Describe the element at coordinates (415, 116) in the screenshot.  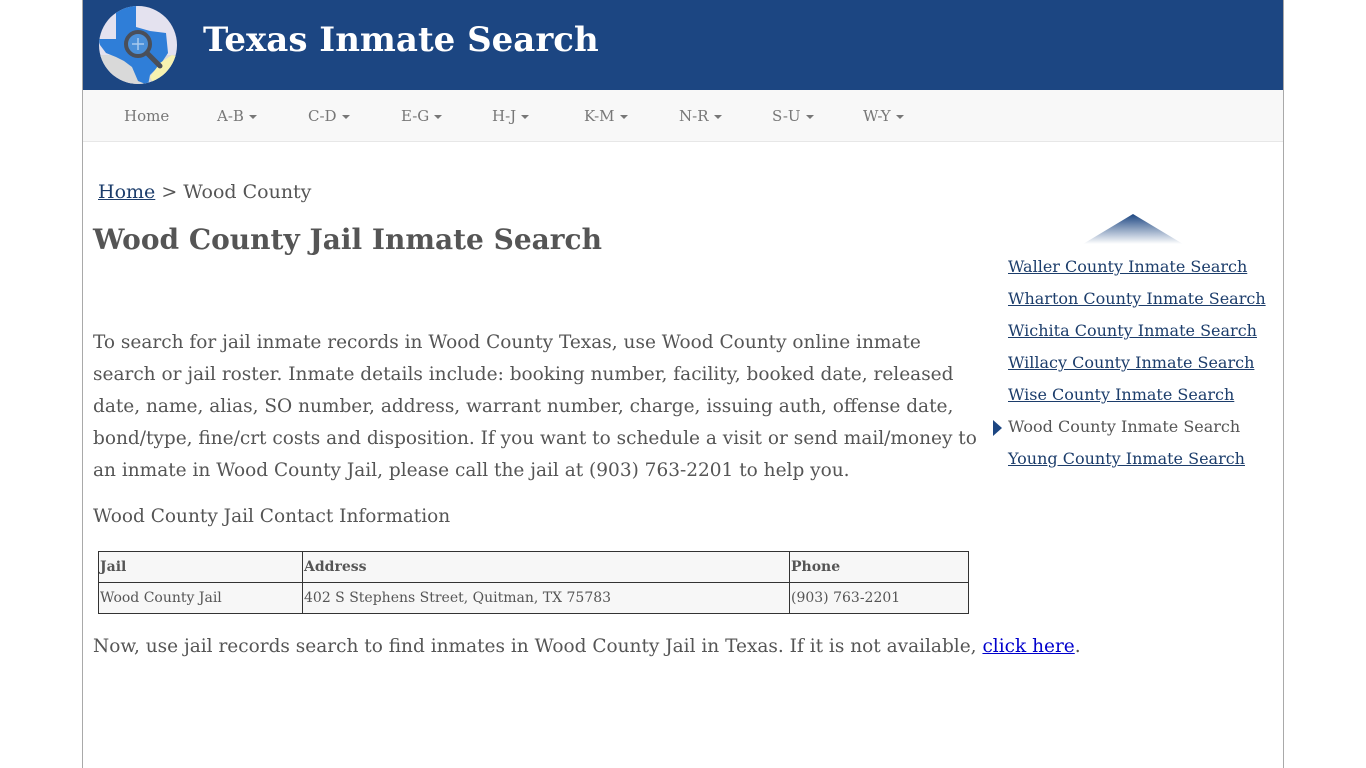
I see `nav-label: E-G` at that location.